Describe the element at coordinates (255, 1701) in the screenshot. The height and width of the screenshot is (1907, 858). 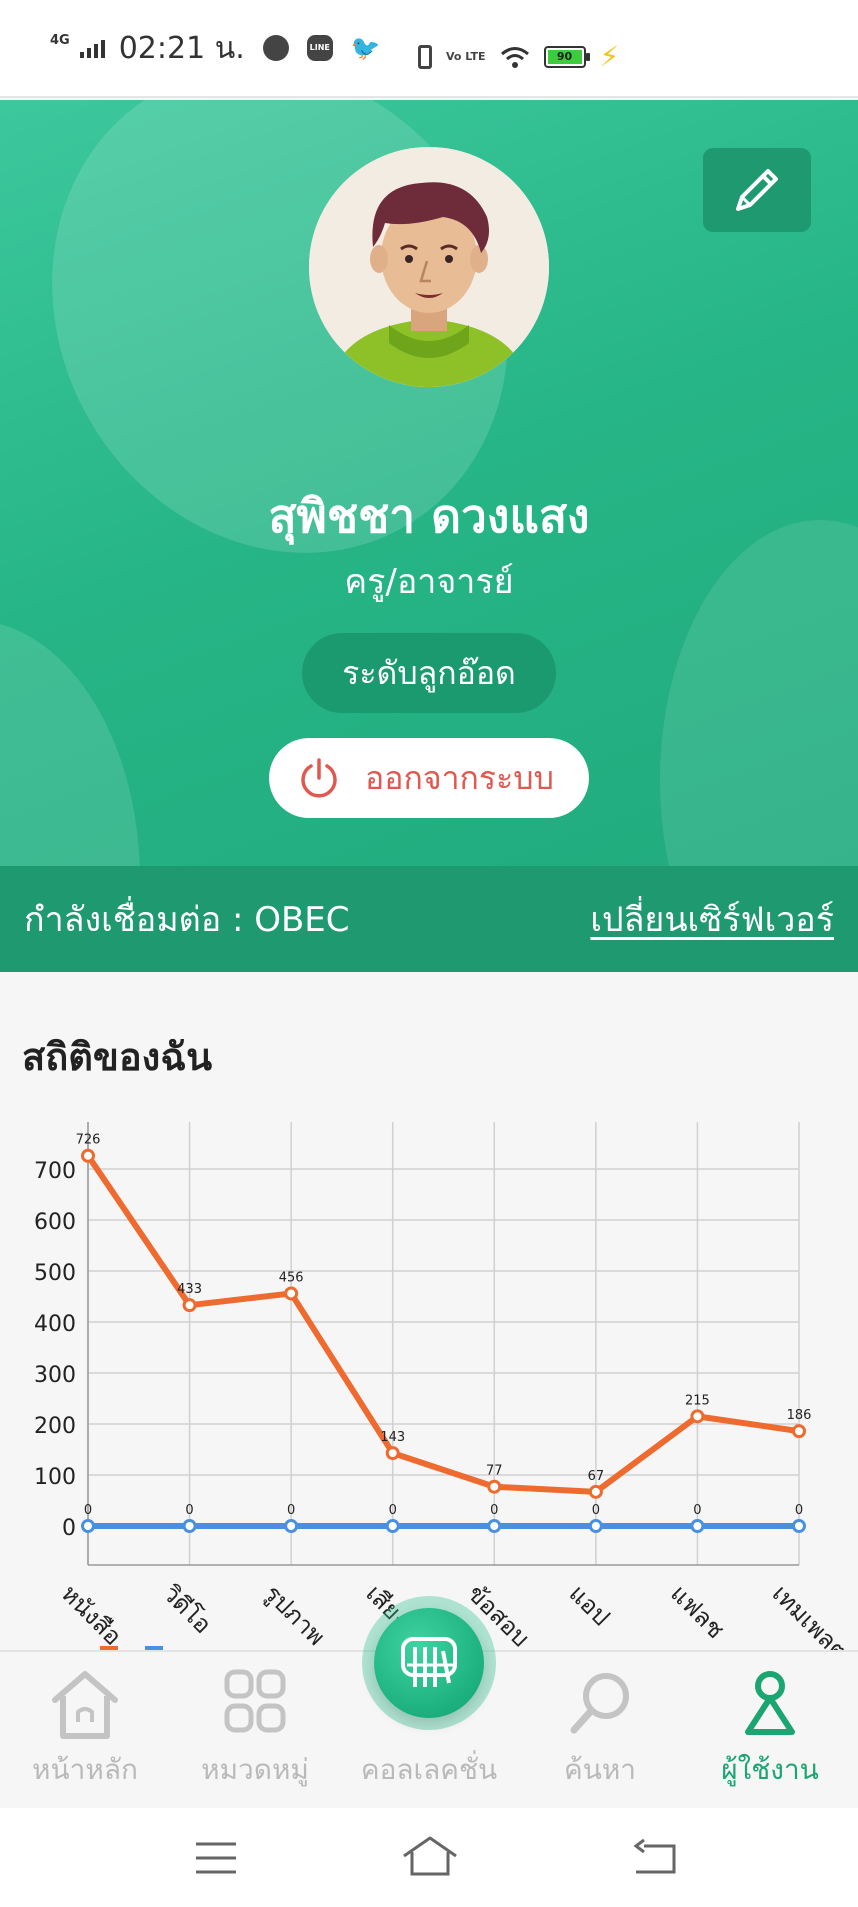
I see `category-grid-icon` at that location.